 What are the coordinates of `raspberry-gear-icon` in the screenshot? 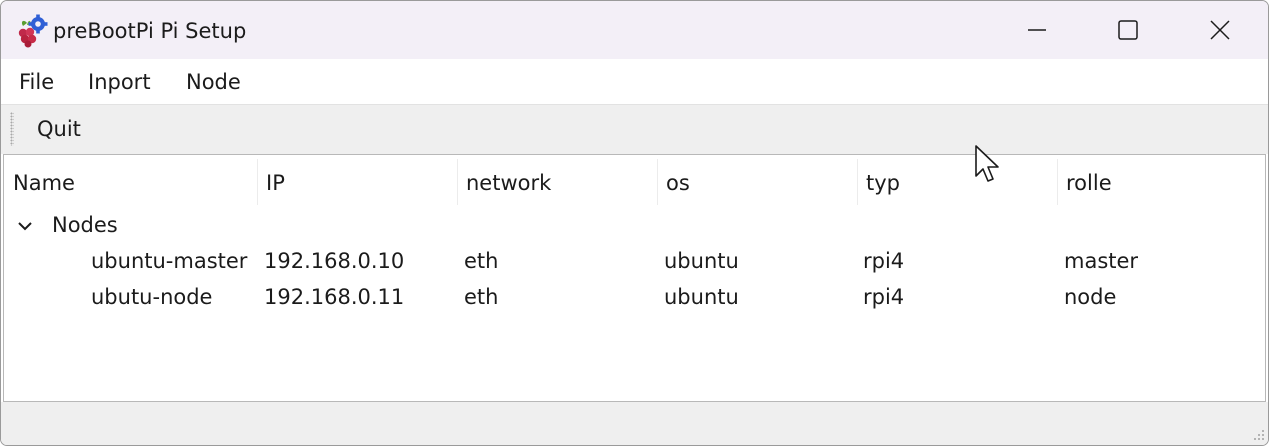 It's located at (33, 31).